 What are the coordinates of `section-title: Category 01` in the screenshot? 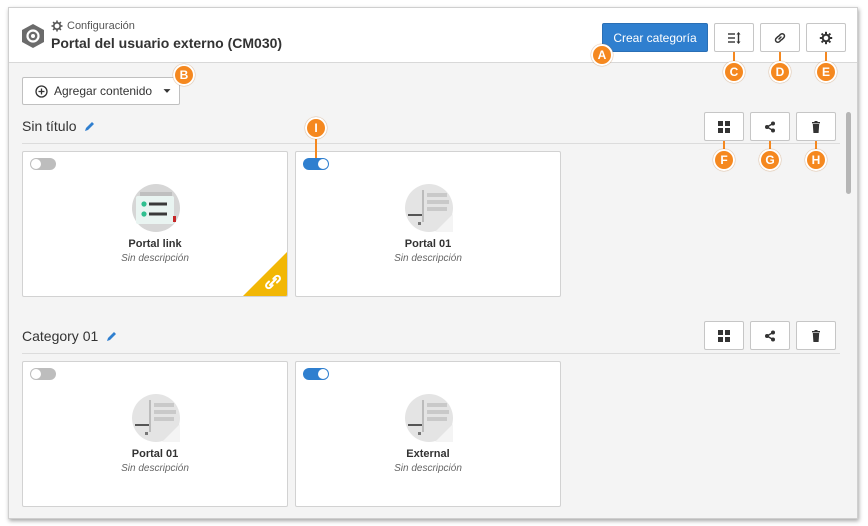 It's located at (70, 336).